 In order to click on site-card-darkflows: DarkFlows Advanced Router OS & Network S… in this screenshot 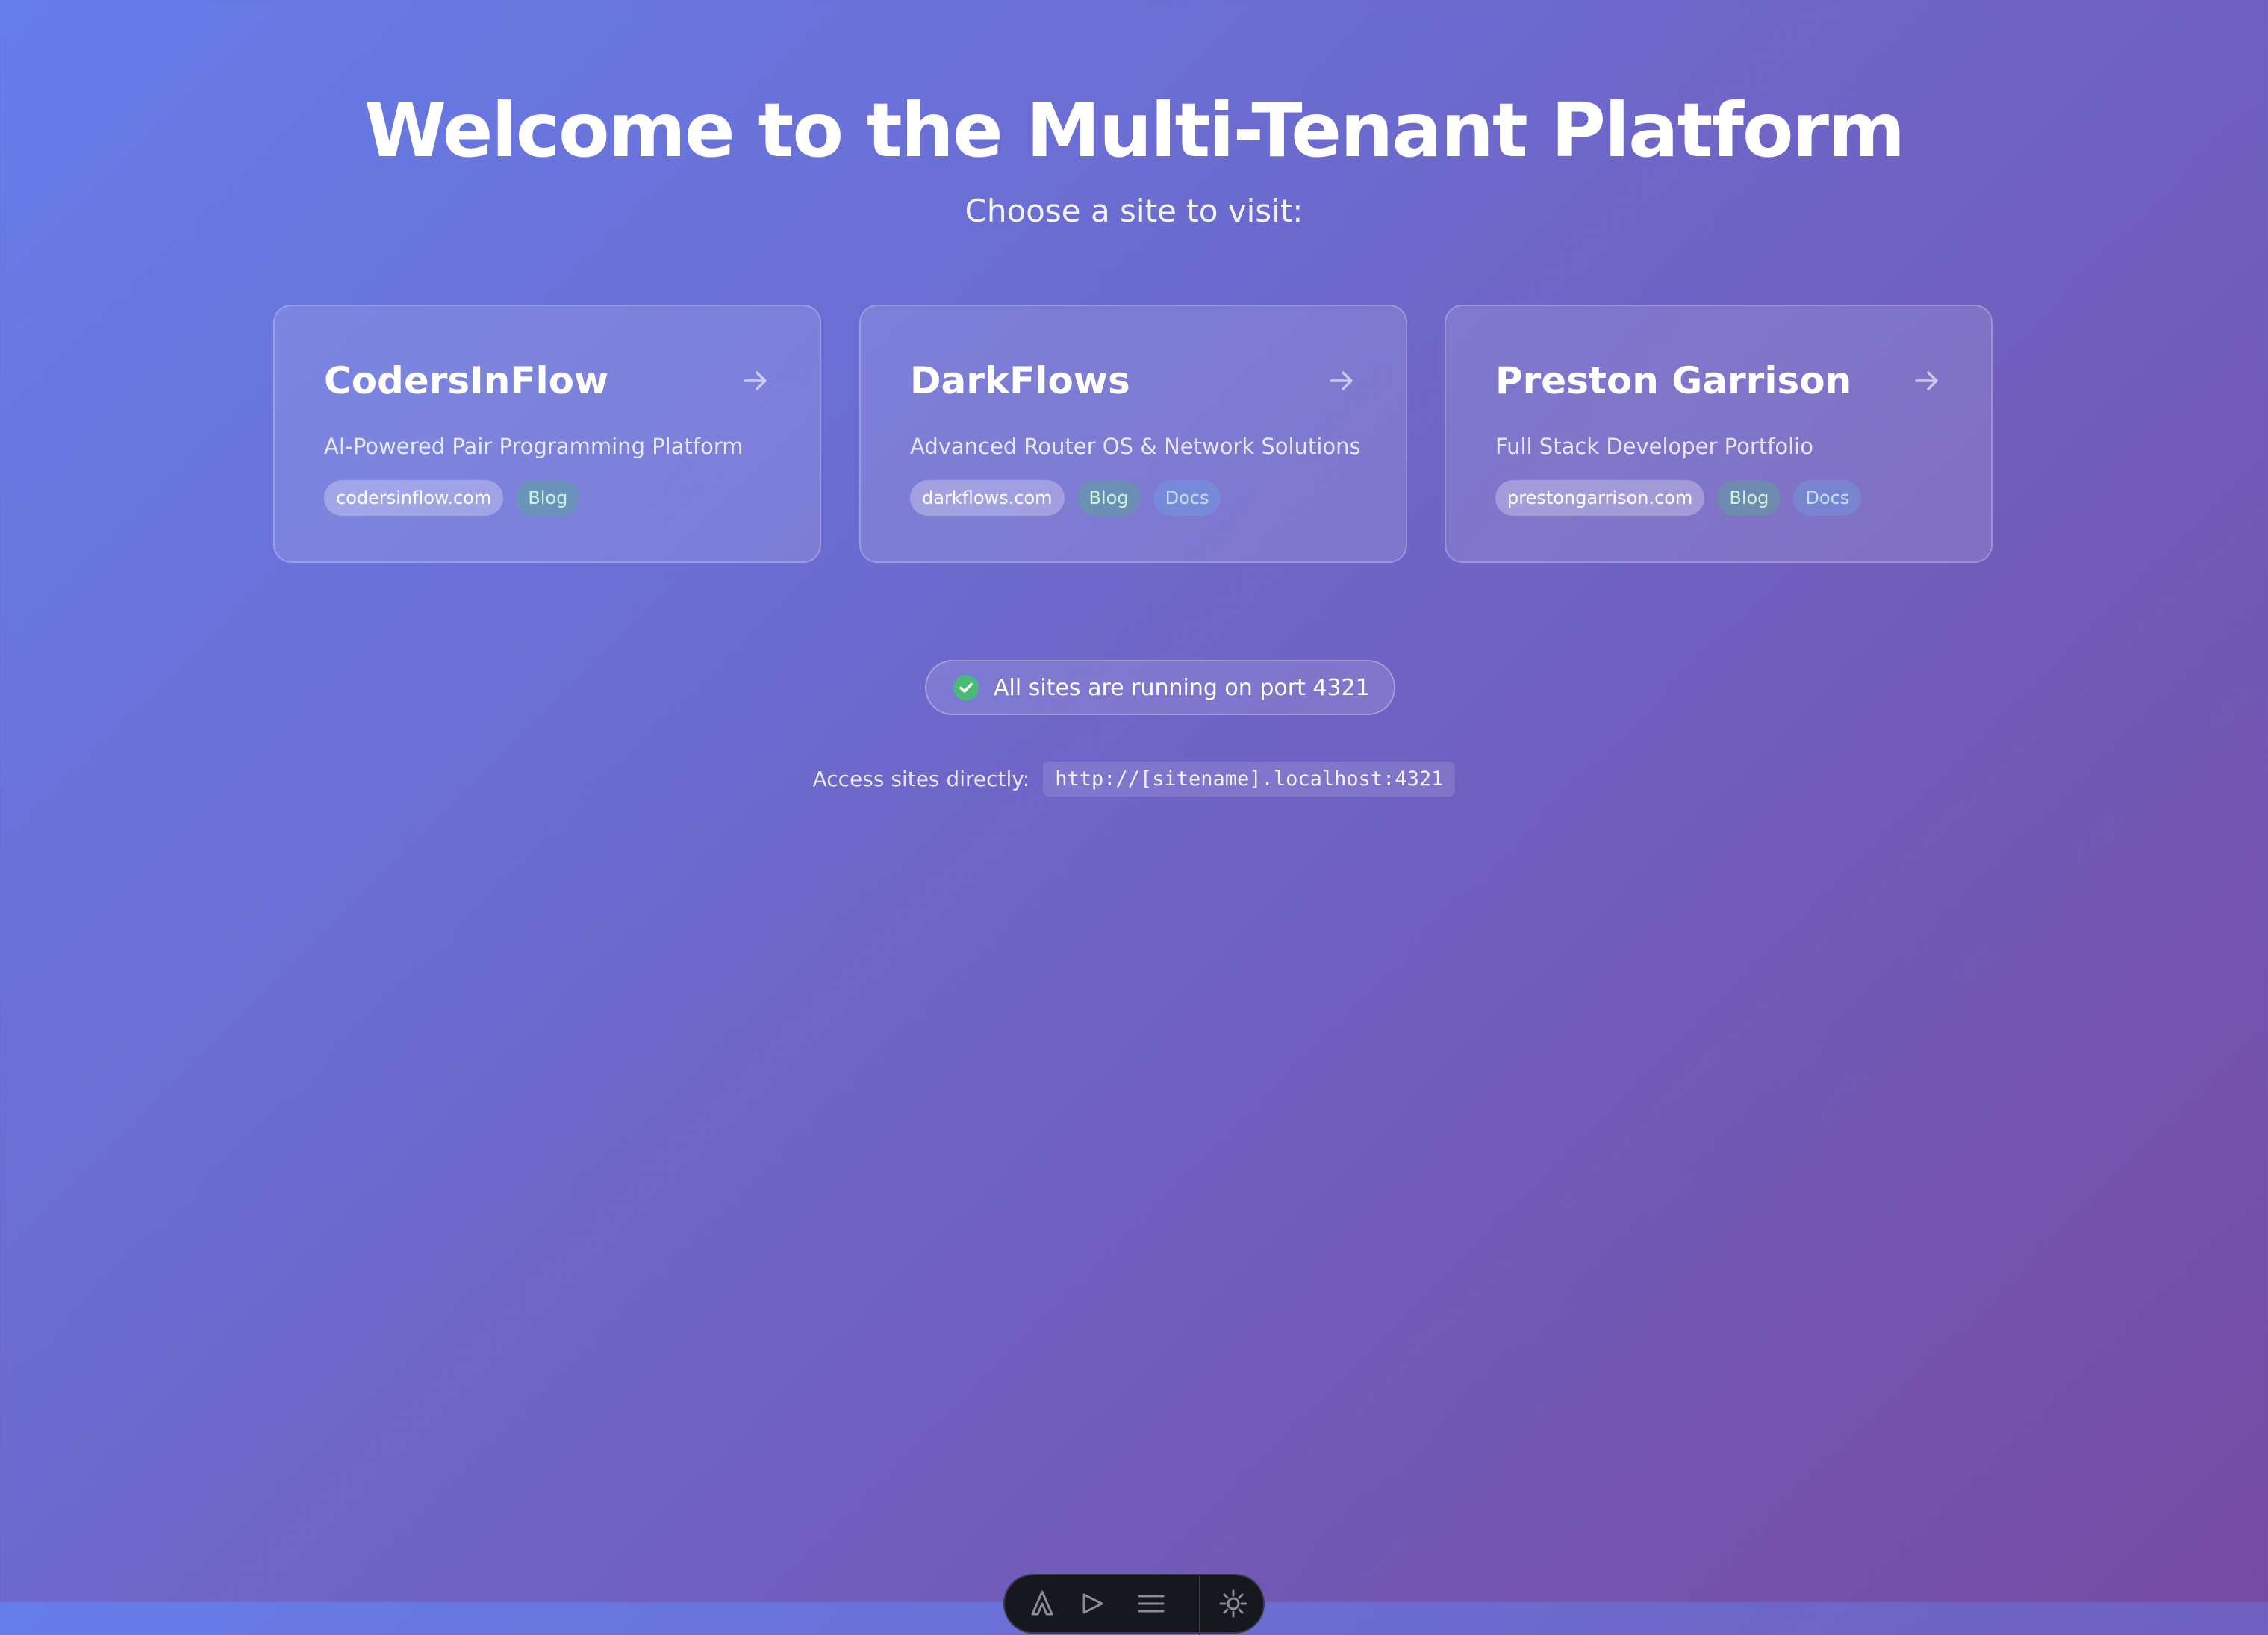, I will do `click(1133, 434)`.